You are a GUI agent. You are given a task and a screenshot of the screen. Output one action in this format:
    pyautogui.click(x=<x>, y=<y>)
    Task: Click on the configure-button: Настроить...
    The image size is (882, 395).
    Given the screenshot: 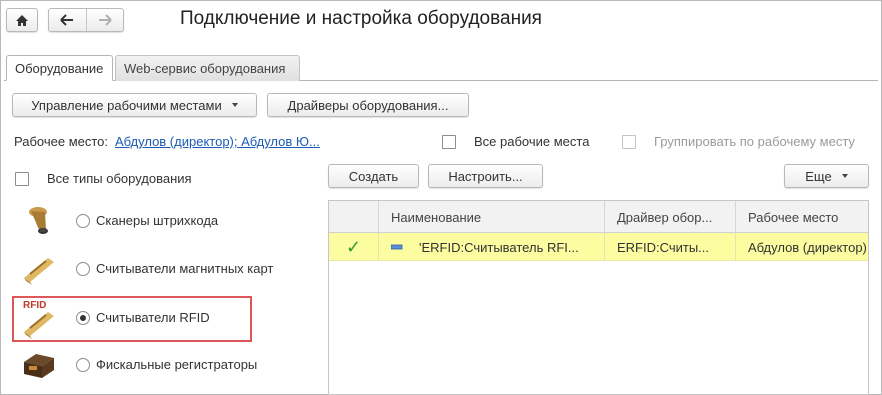 What is the action you would take?
    pyautogui.click(x=485, y=176)
    